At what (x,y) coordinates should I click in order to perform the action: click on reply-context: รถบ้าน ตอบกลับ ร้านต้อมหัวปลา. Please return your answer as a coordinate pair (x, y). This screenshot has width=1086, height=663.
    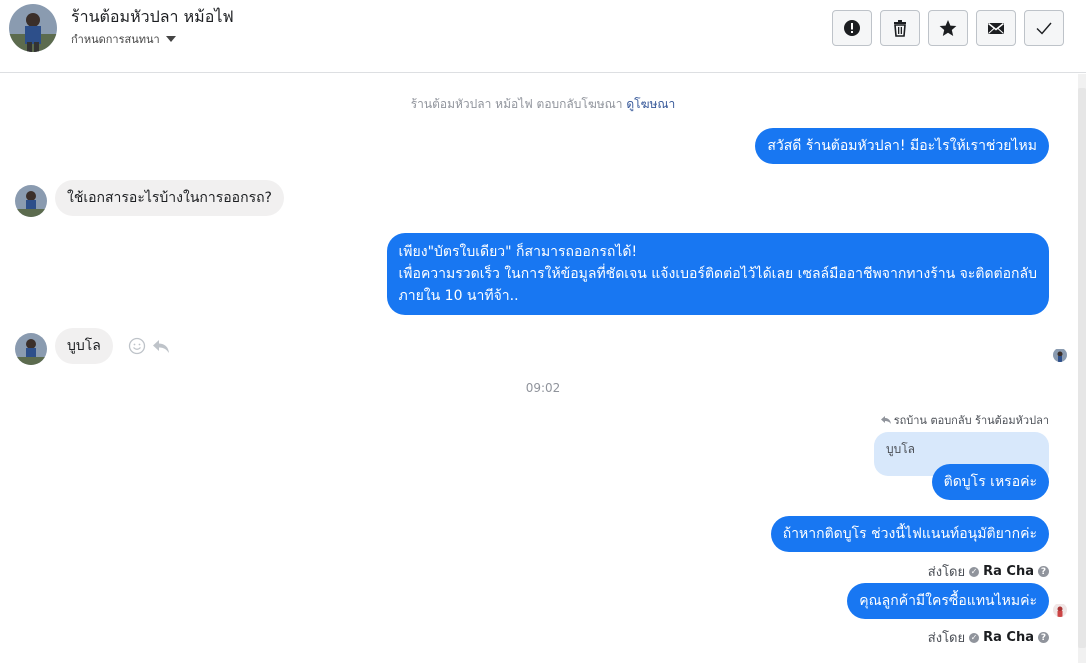
    Looking at the image, I should click on (964, 420).